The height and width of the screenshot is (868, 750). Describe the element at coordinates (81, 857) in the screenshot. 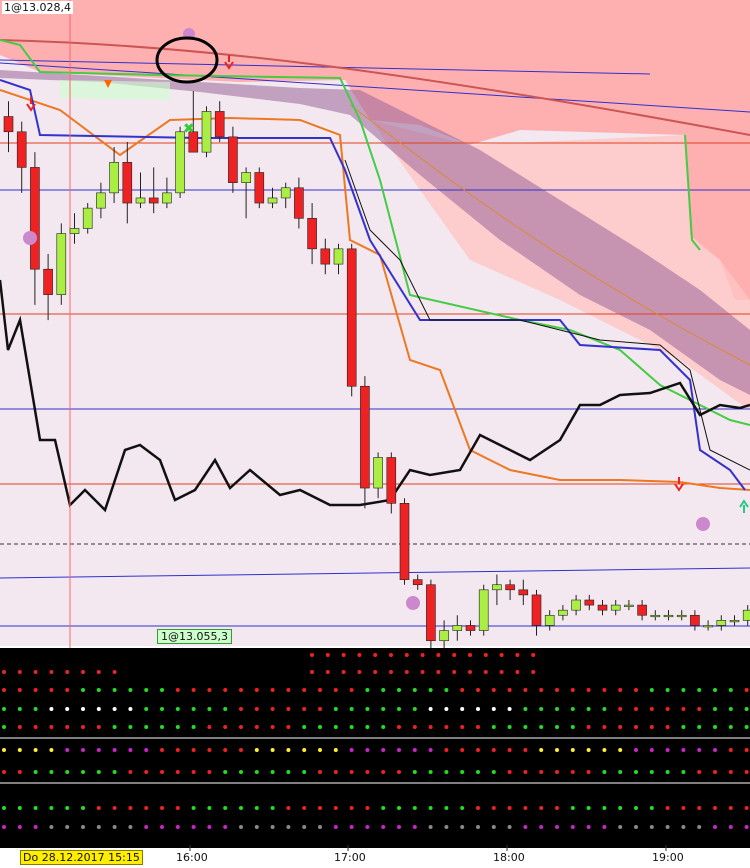

I see `crosshair-date-badge: Do 28.12.2017 15:15` at that location.